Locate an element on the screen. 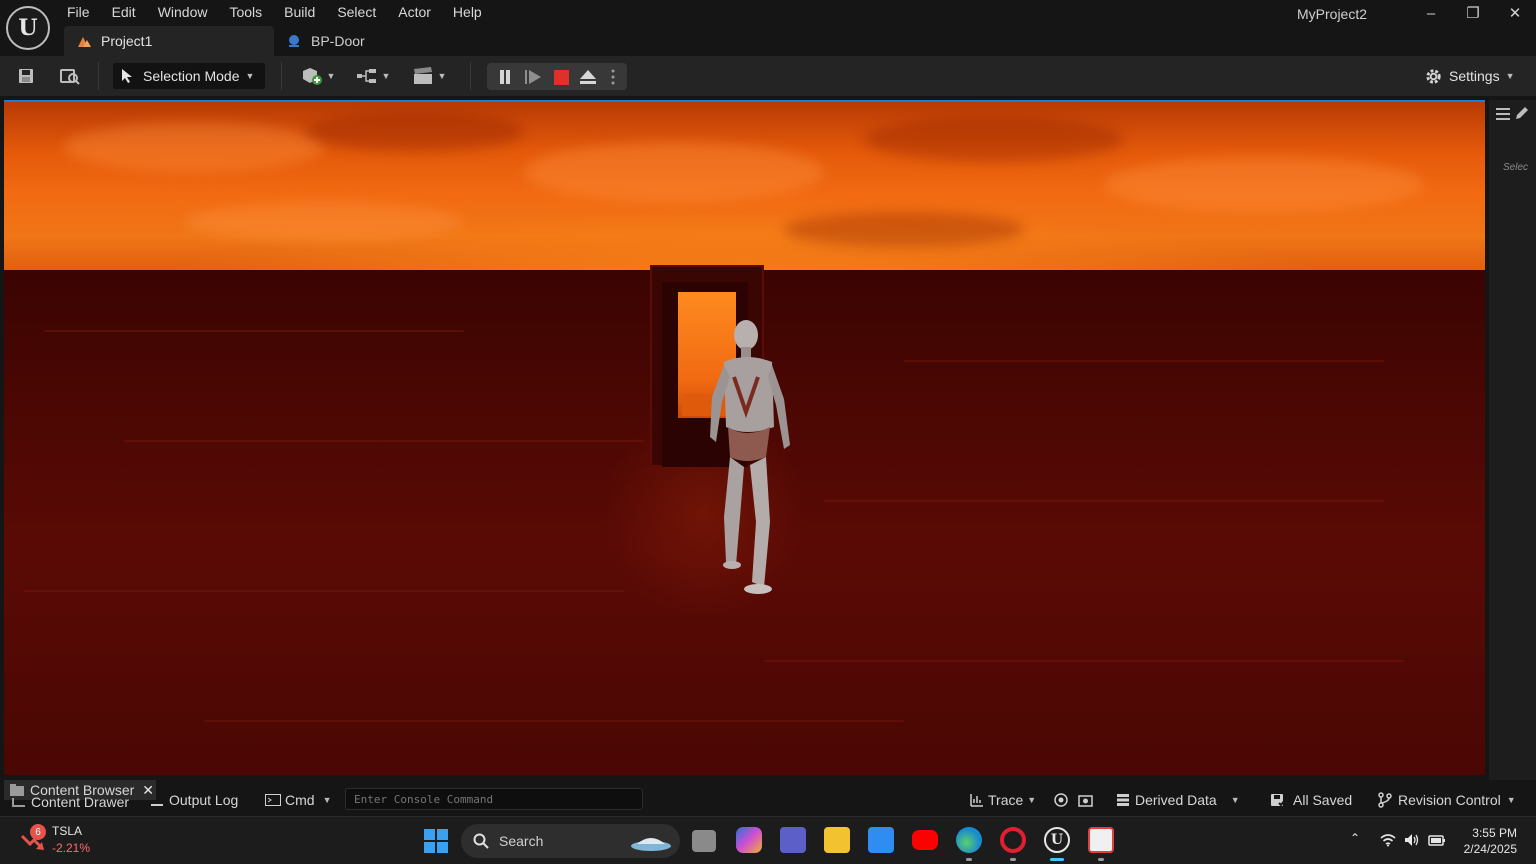 The width and height of the screenshot is (1536, 864). menu-help: Help is located at coordinates (467, 12).